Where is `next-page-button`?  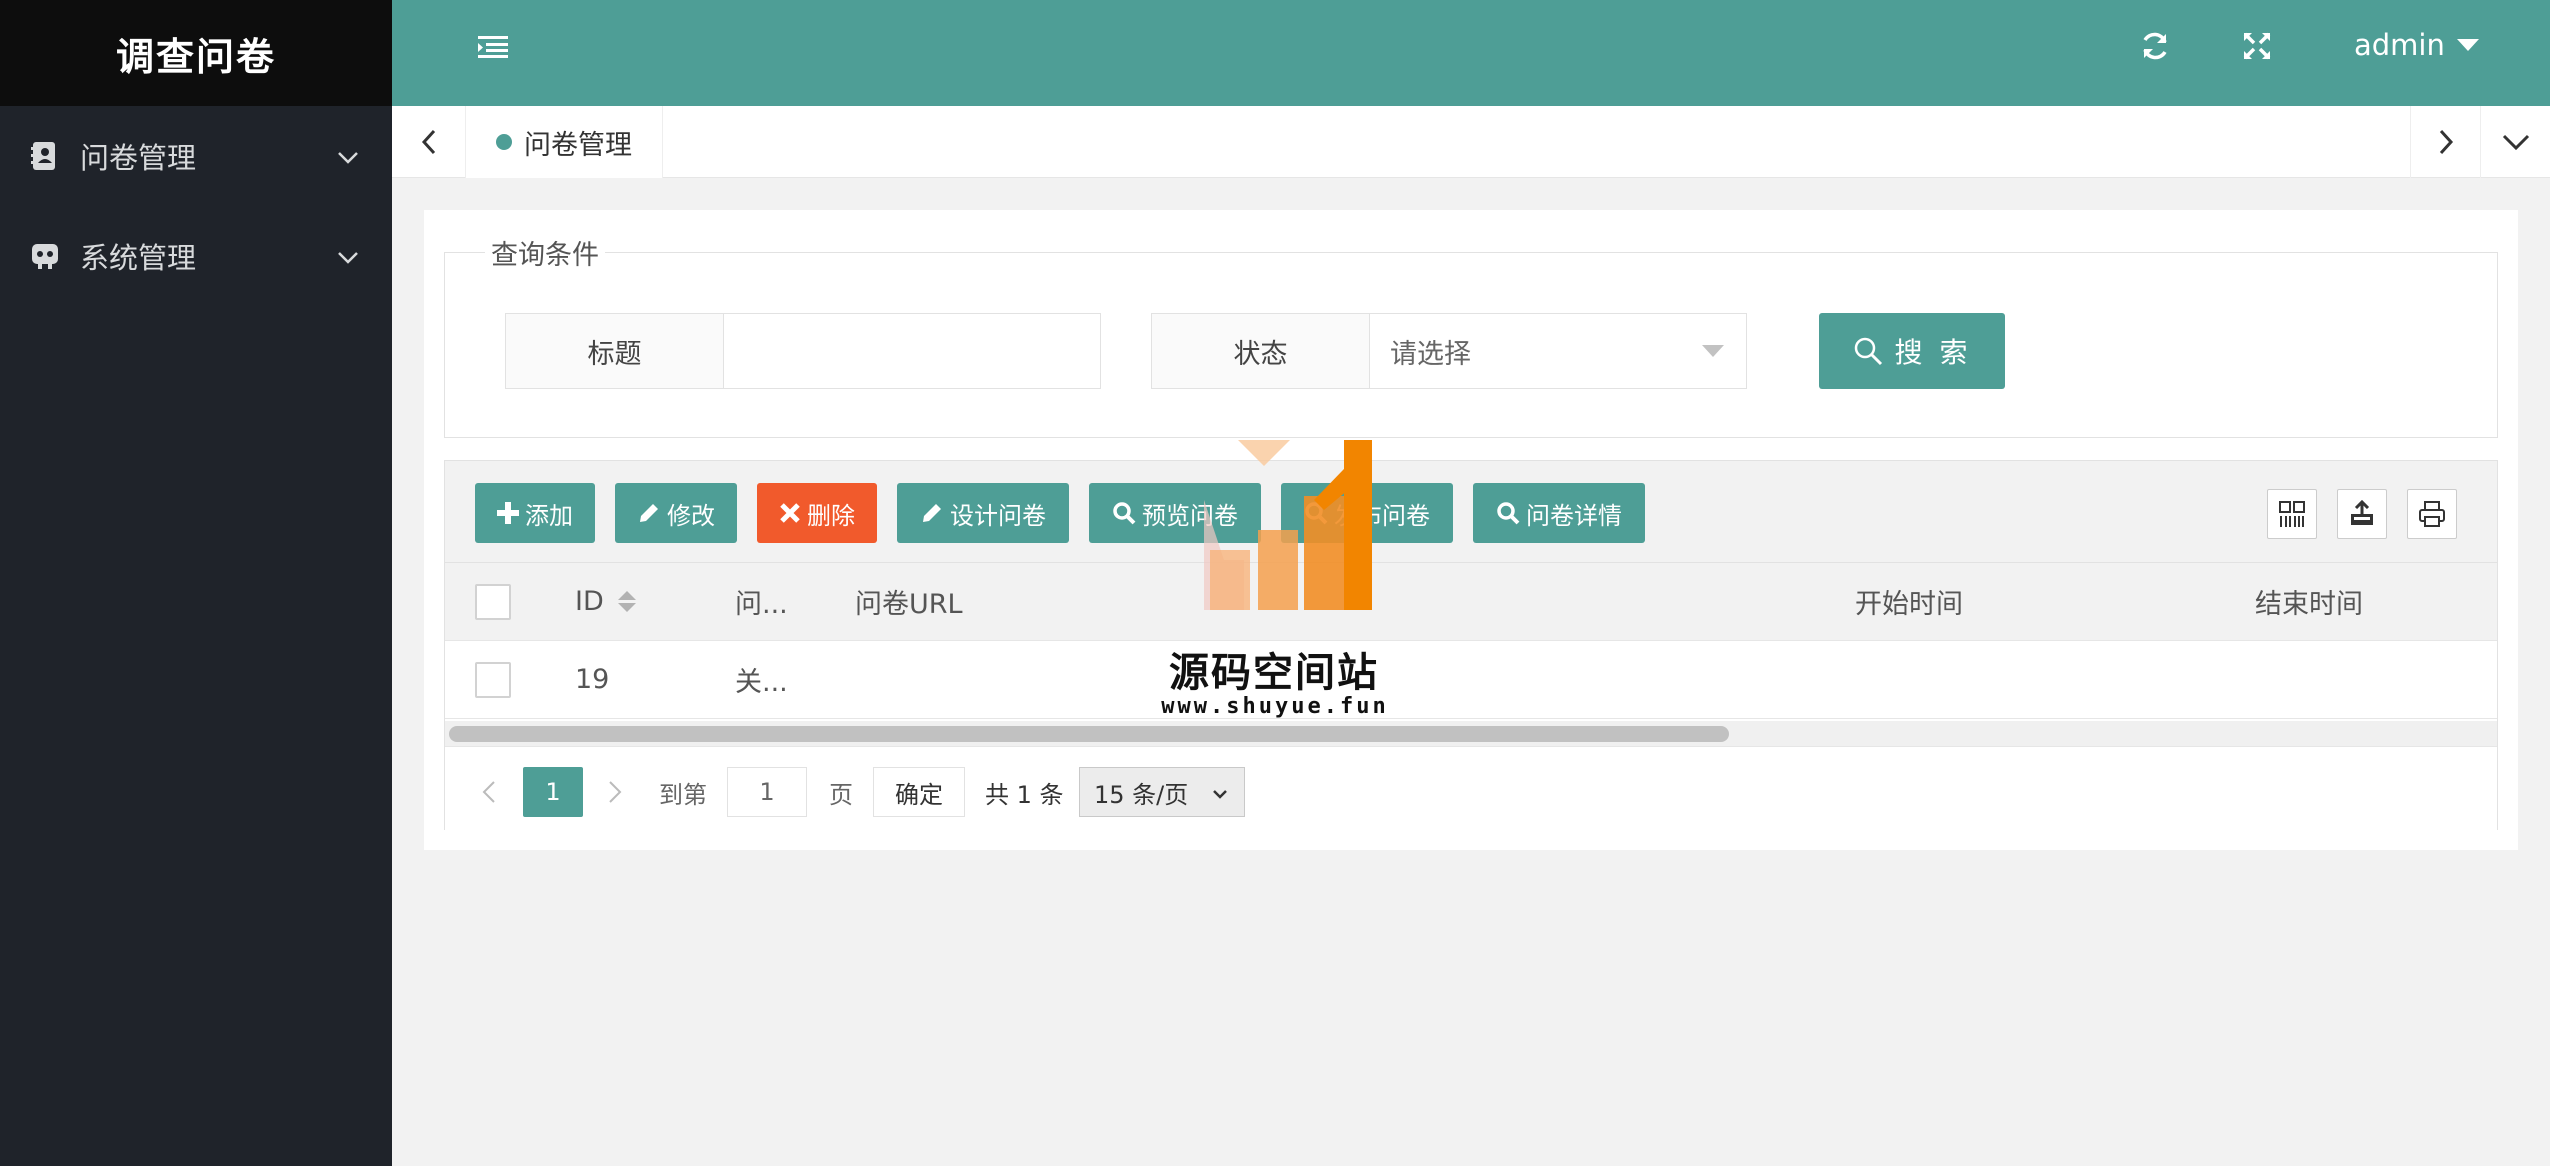
next-page-button is located at coordinates (615, 792).